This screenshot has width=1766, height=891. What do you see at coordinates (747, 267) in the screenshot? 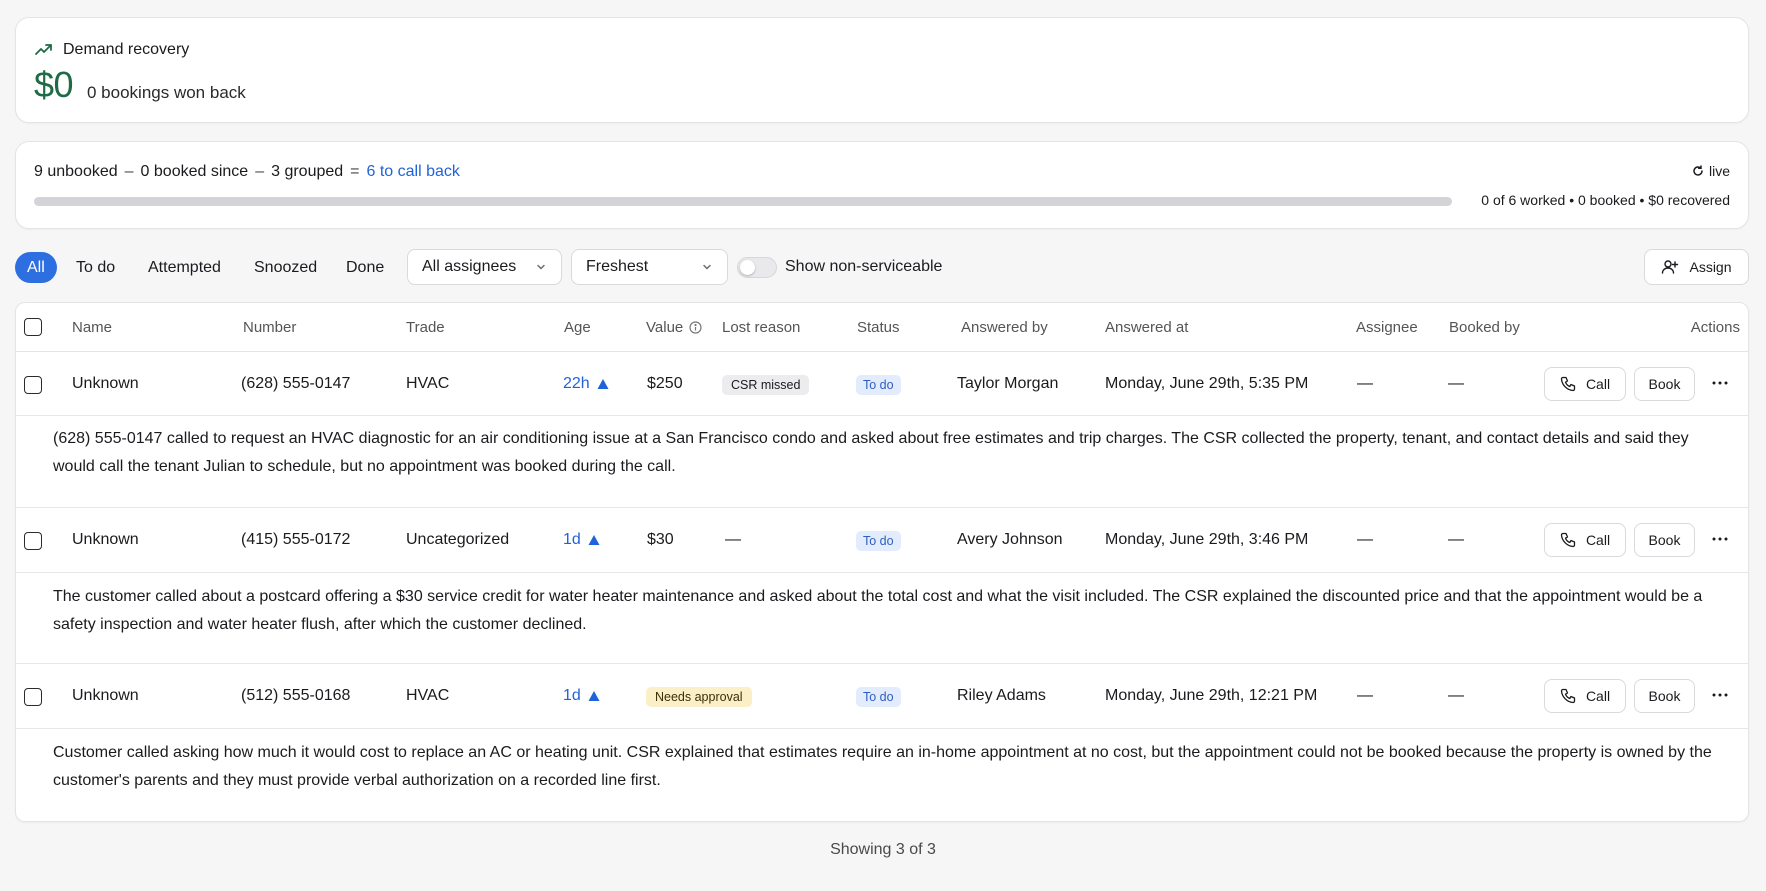
I see `toggle-knob` at bounding box center [747, 267].